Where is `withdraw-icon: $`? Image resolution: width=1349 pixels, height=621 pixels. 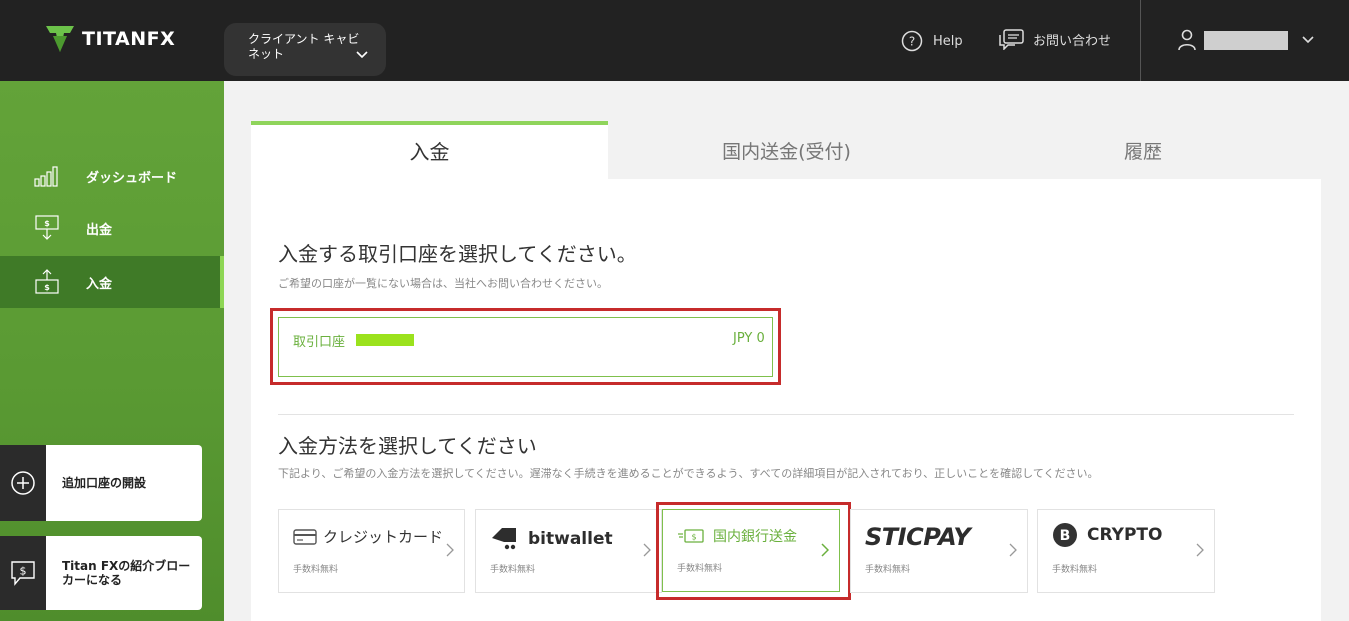
withdraw-icon: $ is located at coordinates (47, 227).